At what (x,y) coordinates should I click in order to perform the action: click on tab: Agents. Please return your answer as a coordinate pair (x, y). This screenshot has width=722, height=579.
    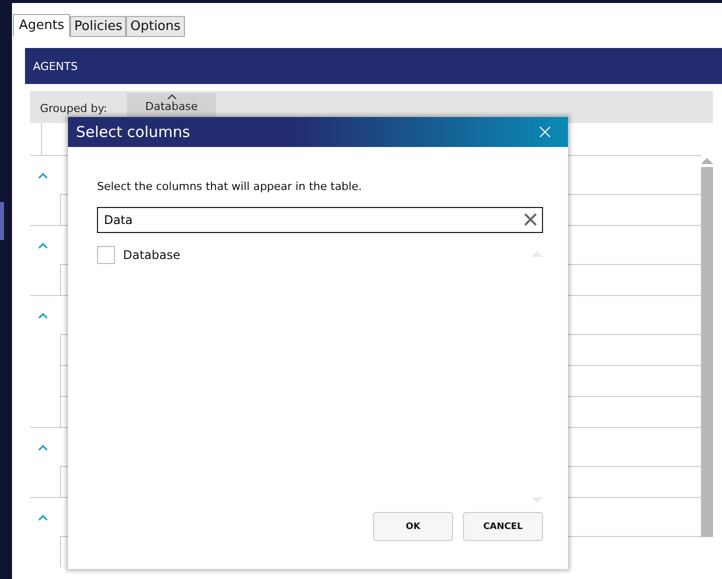
    Looking at the image, I should click on (41, 25).